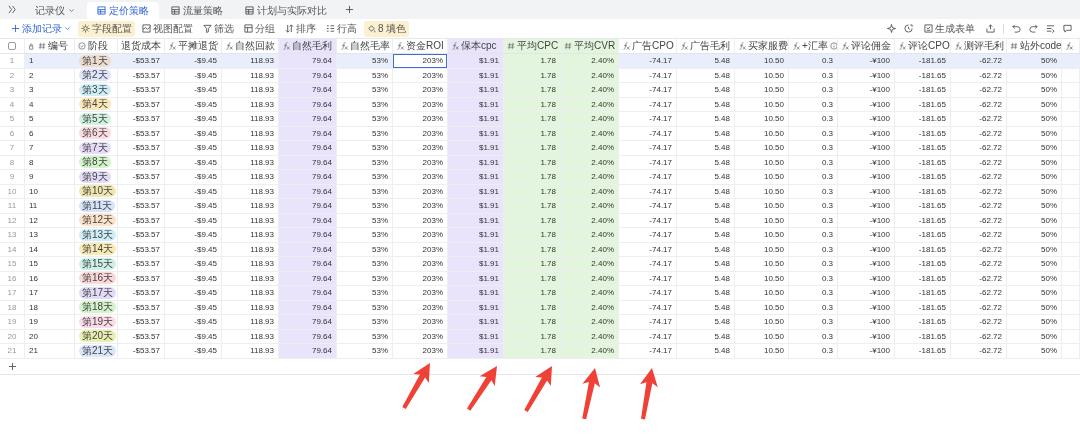 The height and width of the screenshot is (436, 1080). Describe the element at coordinates (341, 28) in the screenshot. I see `toolbar-button: 行高` at that location.